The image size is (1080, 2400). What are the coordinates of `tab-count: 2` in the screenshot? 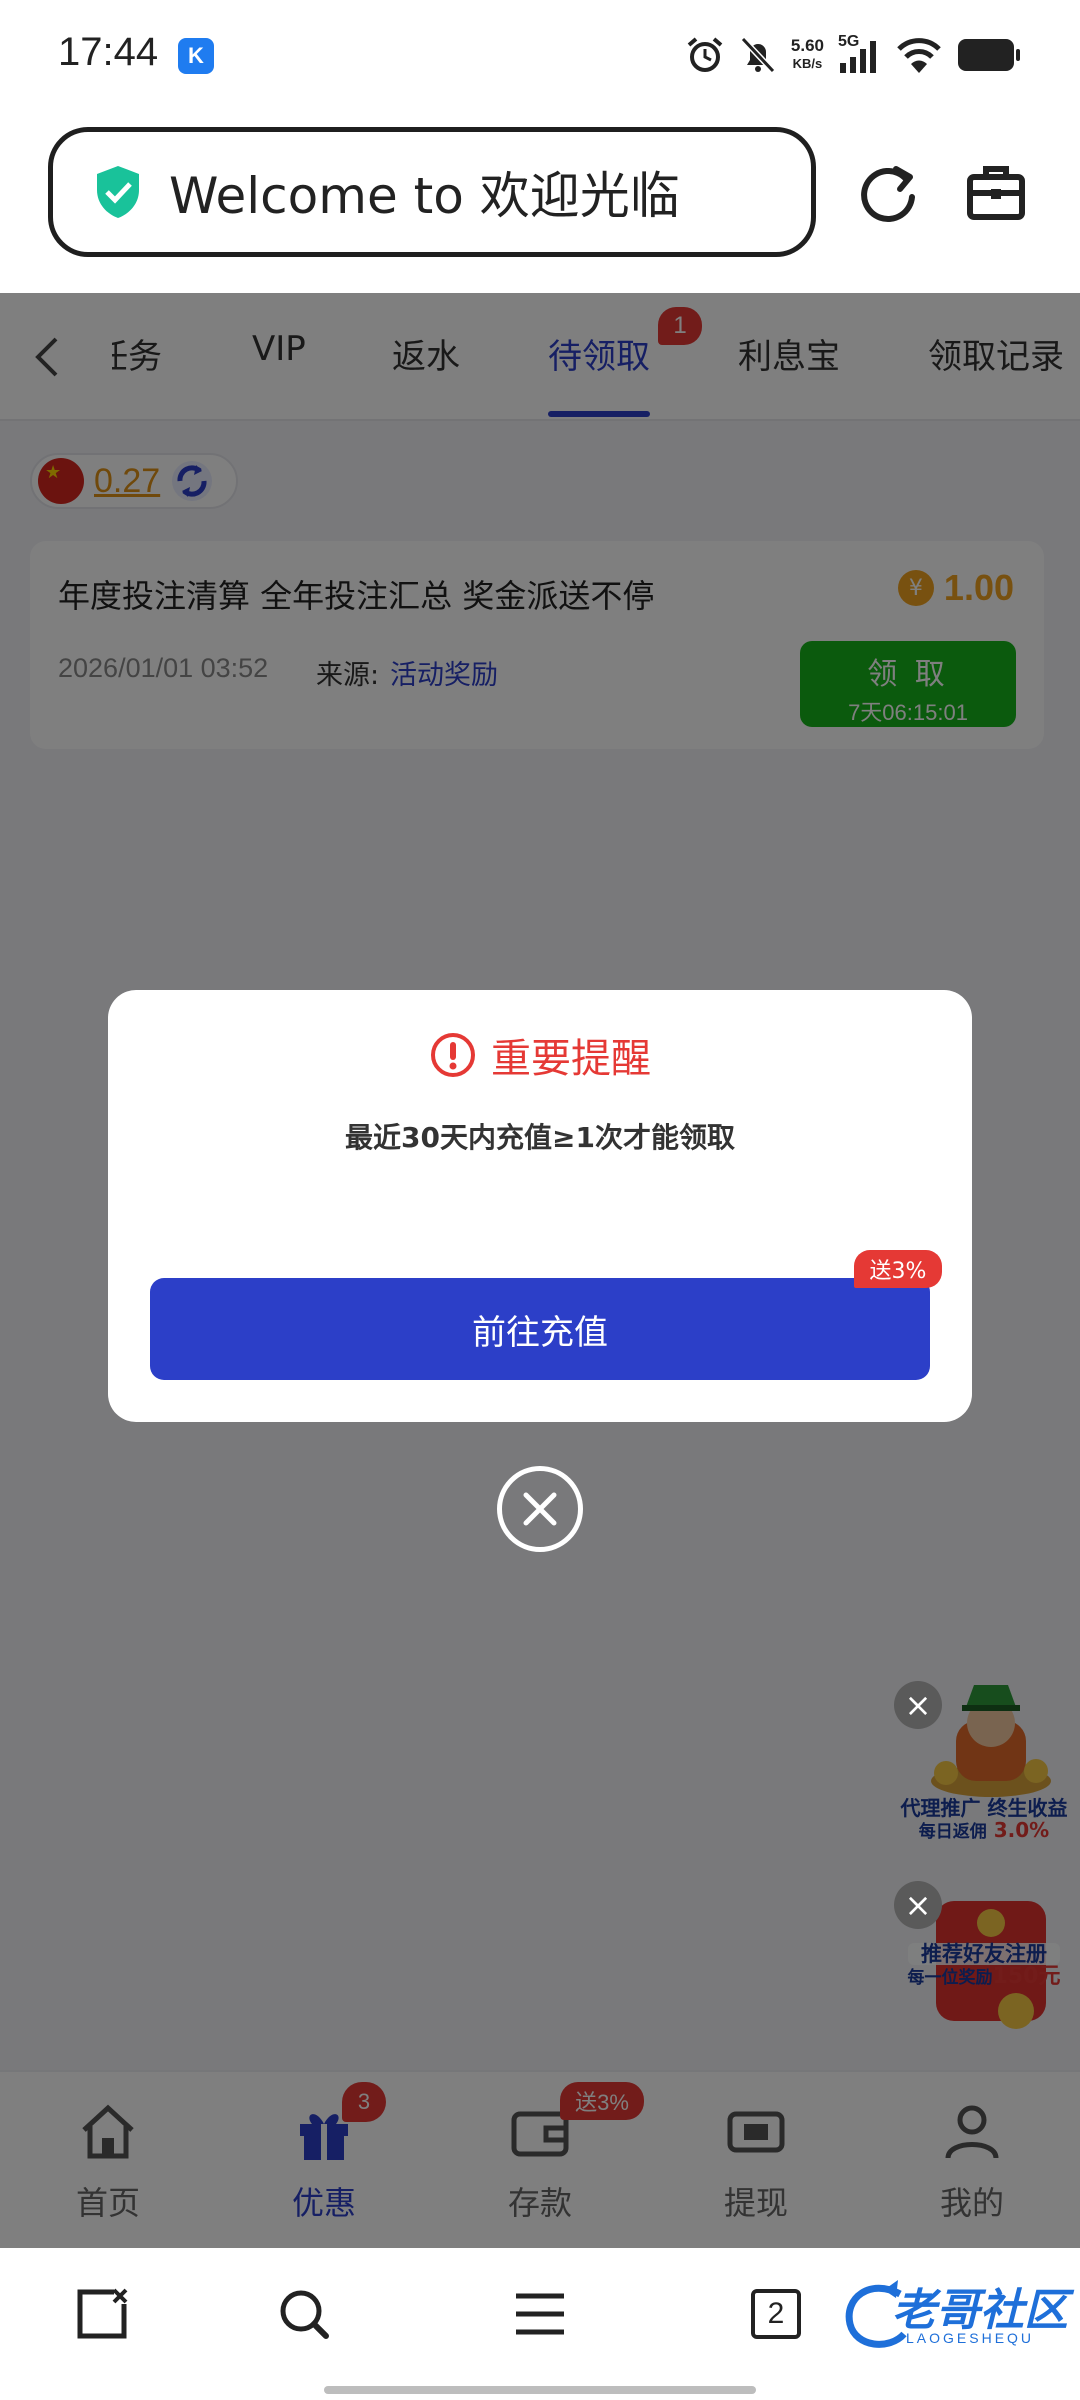 It's located at (776, 2314).